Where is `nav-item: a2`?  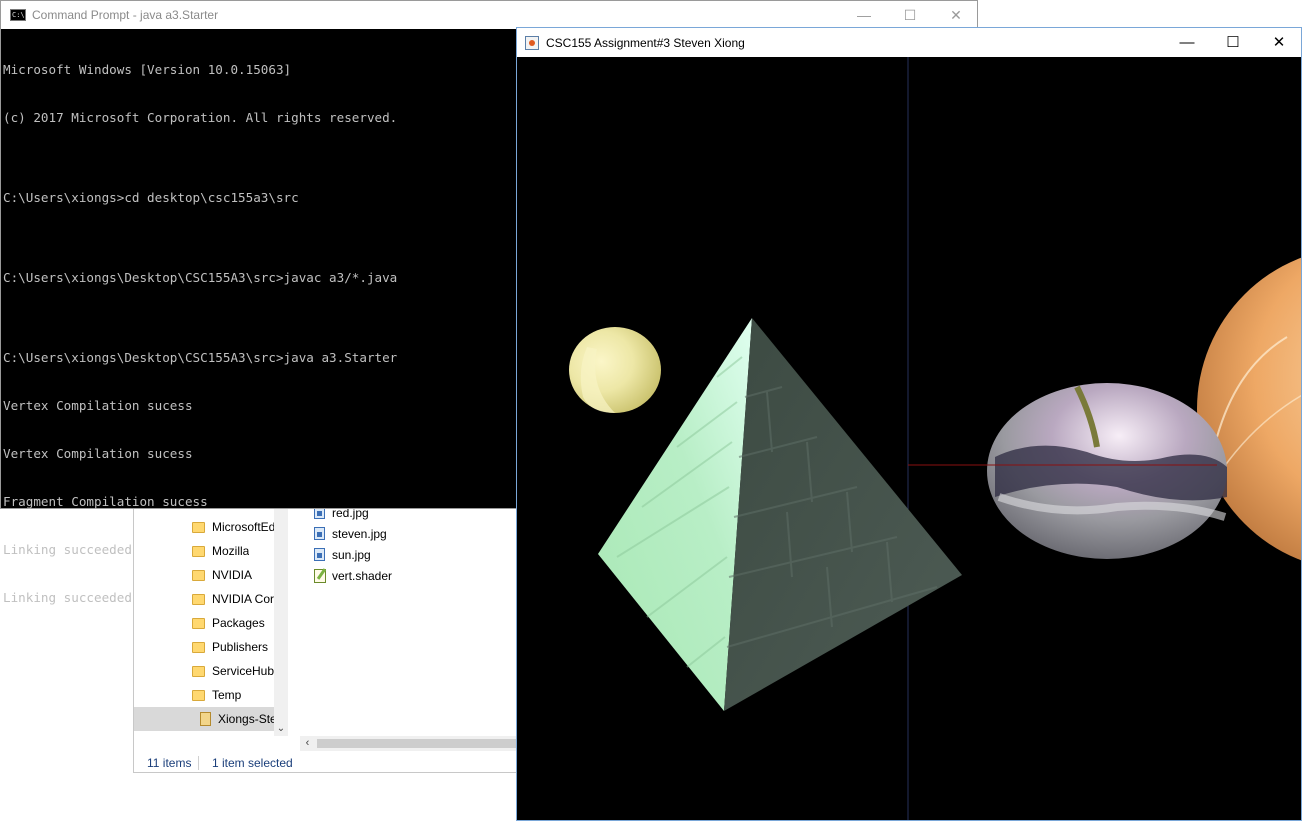
nav-item: a2 is located at coordinates (204, 733).